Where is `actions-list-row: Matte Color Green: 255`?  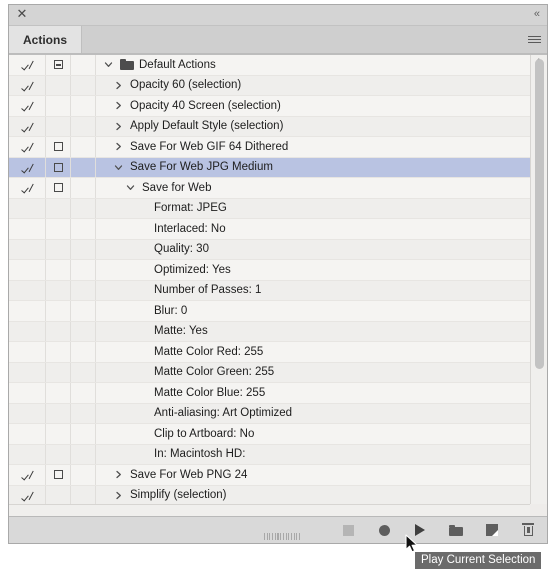 actions-list-row: Matte Color Green: 255 is located at coordinates (269, 372).